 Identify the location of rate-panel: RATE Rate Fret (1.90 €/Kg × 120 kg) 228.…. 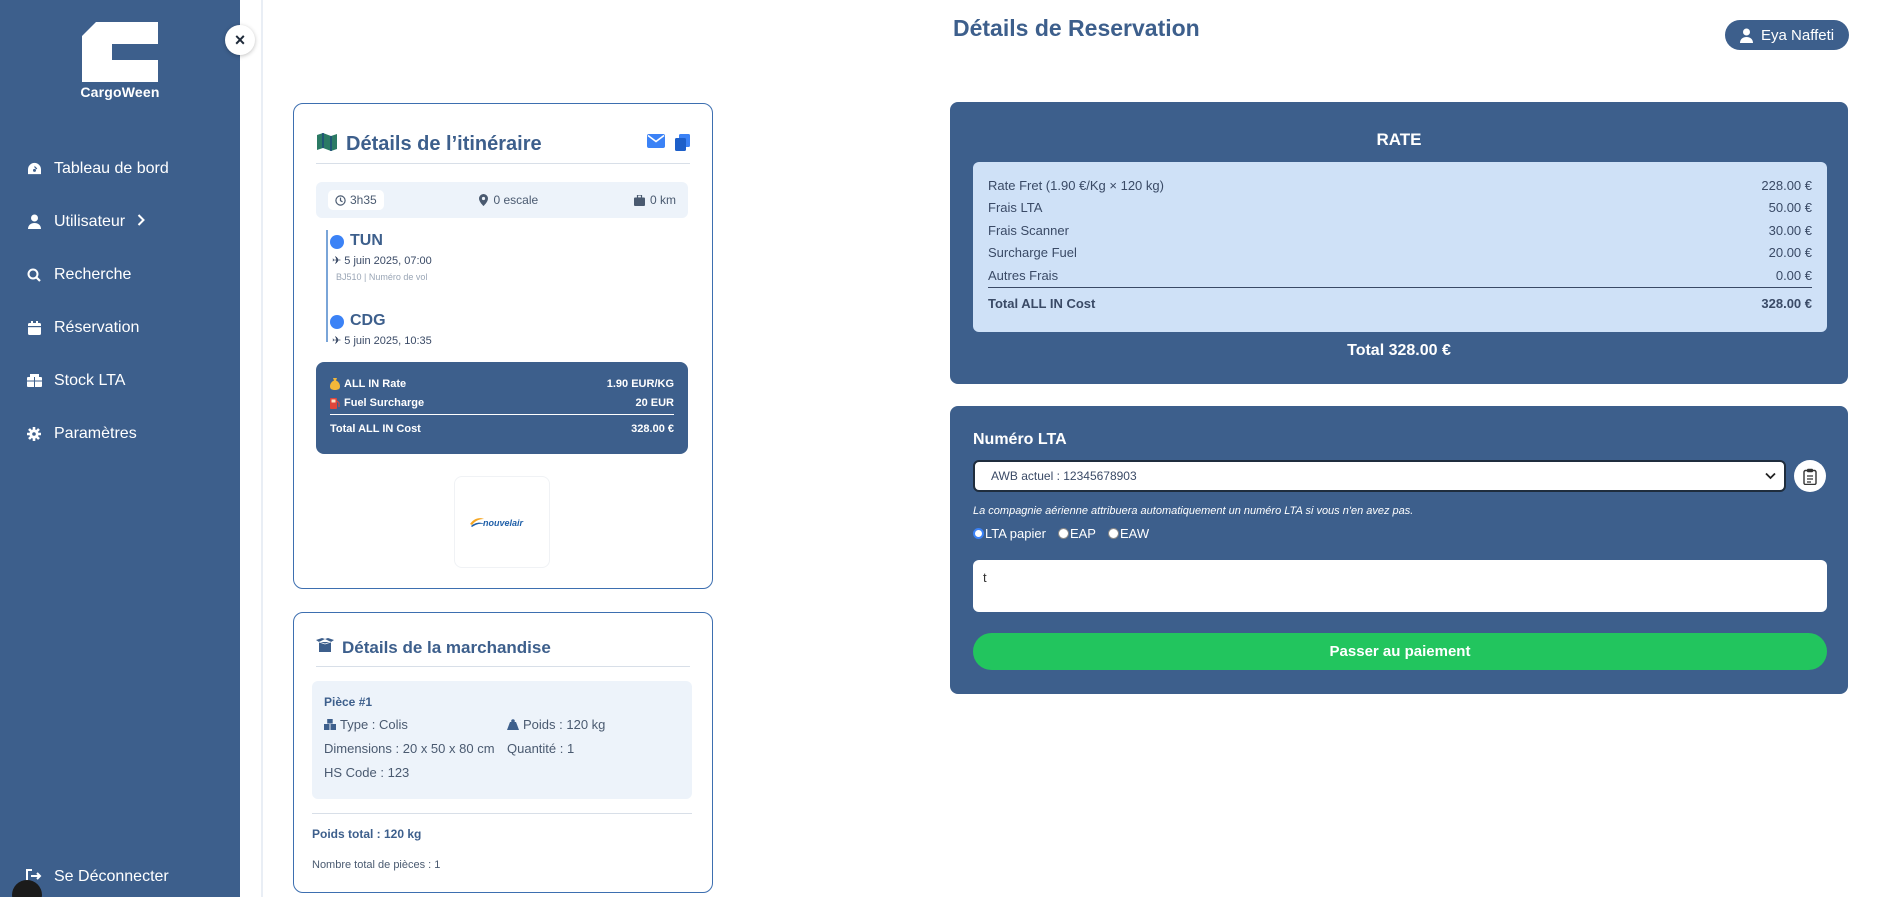
(1399, 243).